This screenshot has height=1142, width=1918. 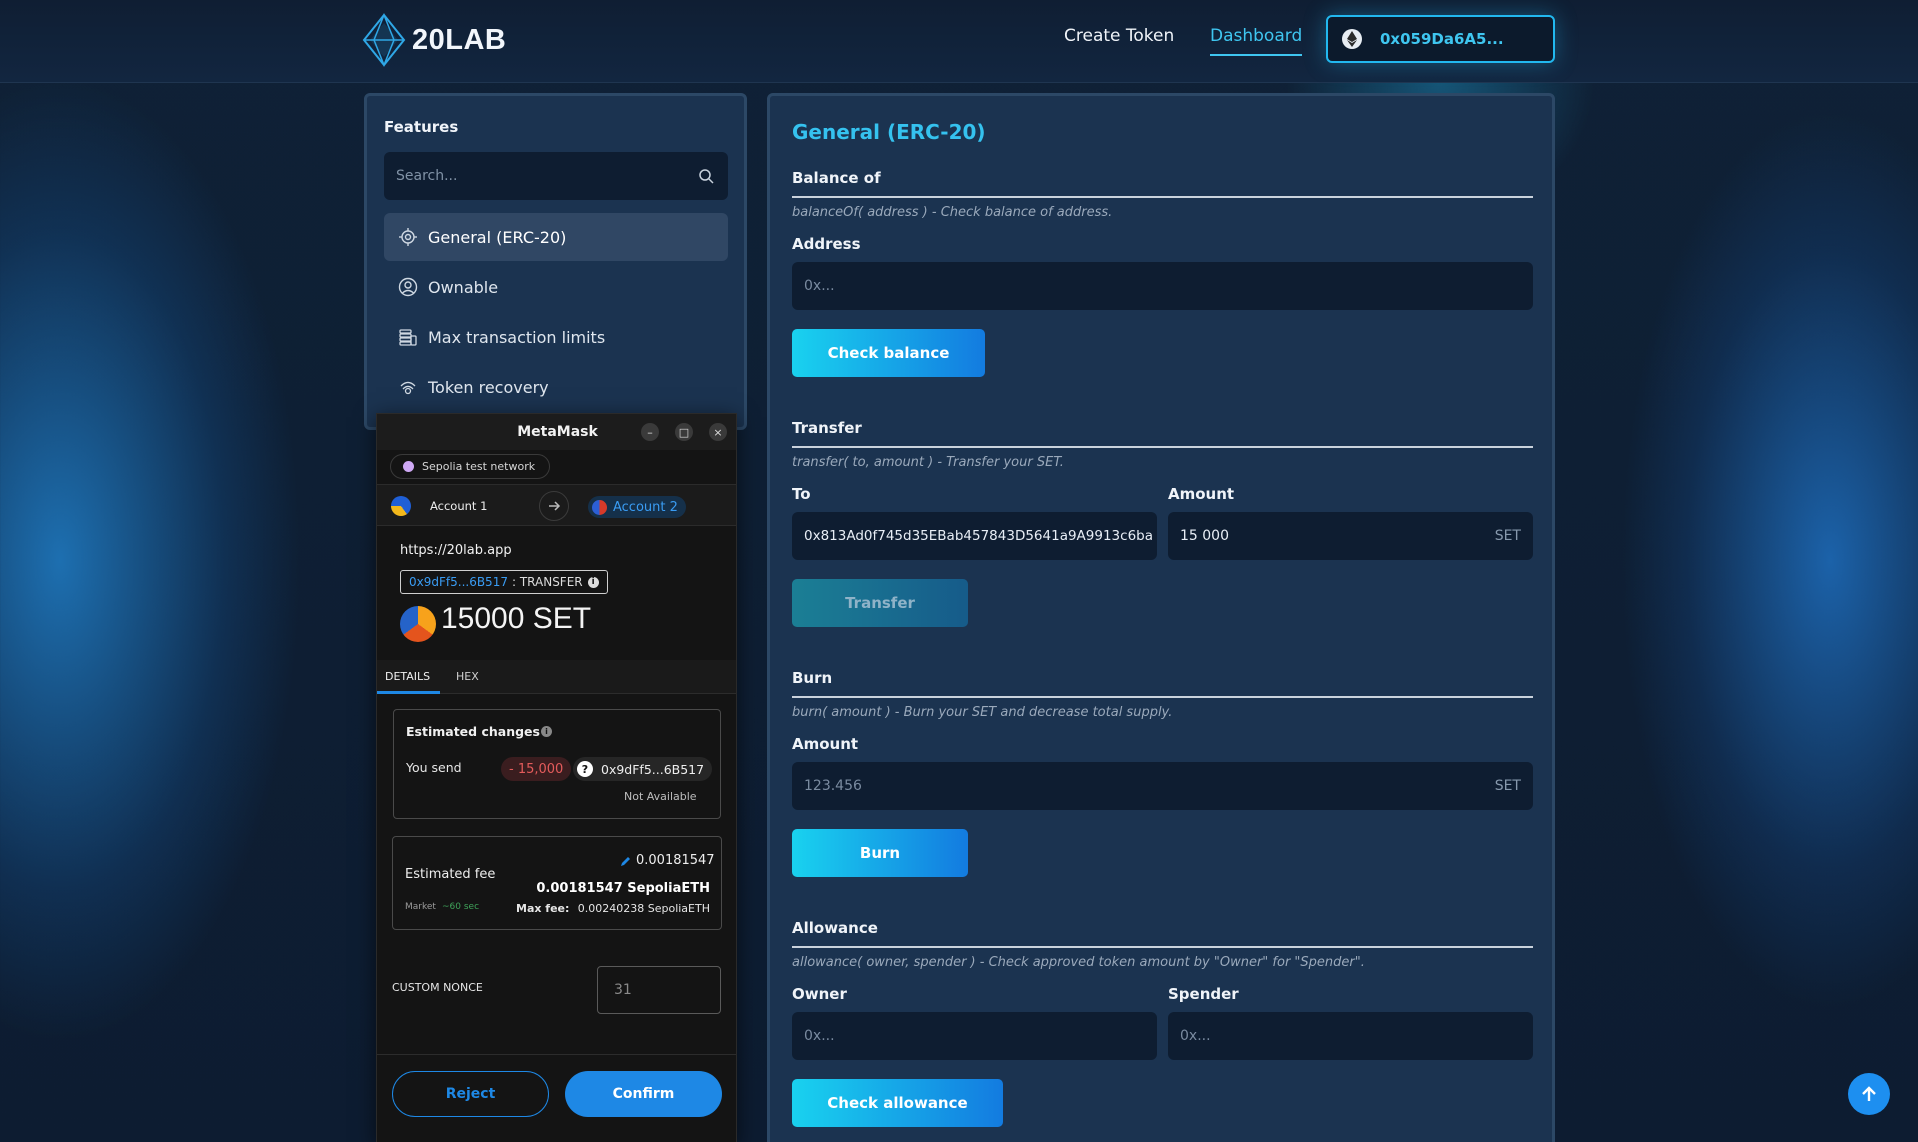 What do you see at coordinates (461, 907) in the screenshot?
I see `market-time: ~60 sec` at bounding box center [461, 907].